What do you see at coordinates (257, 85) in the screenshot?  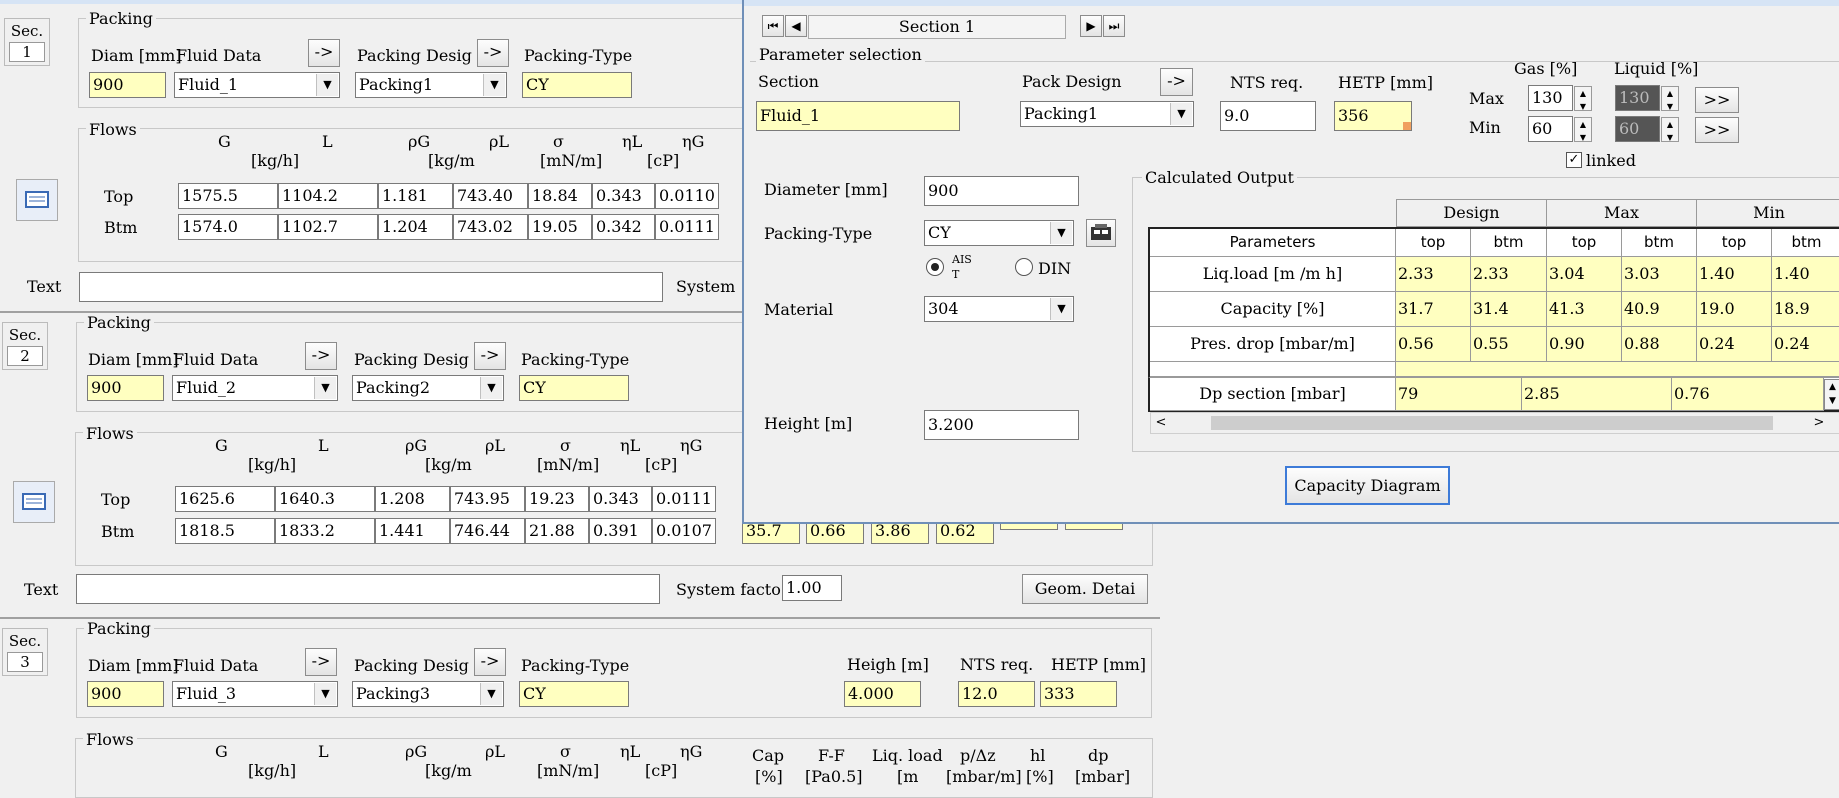 I see `fluid-data-select: Fluid_1 ▼` at bounding box center [257, 85].